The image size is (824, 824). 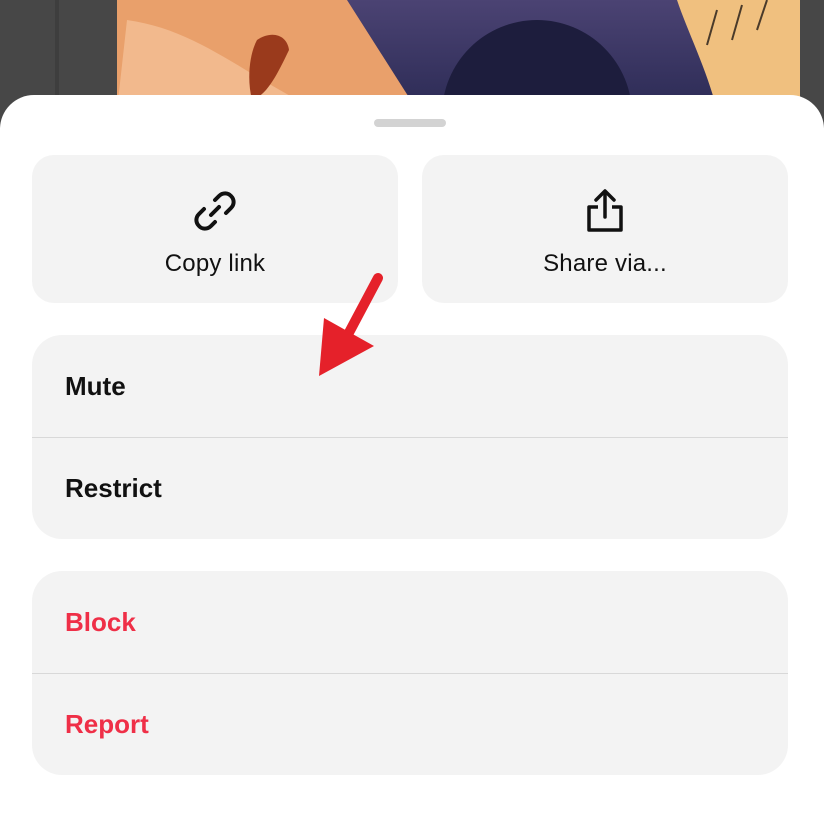 I want to click on mute-option: Mute, so click(x=410, y=386).